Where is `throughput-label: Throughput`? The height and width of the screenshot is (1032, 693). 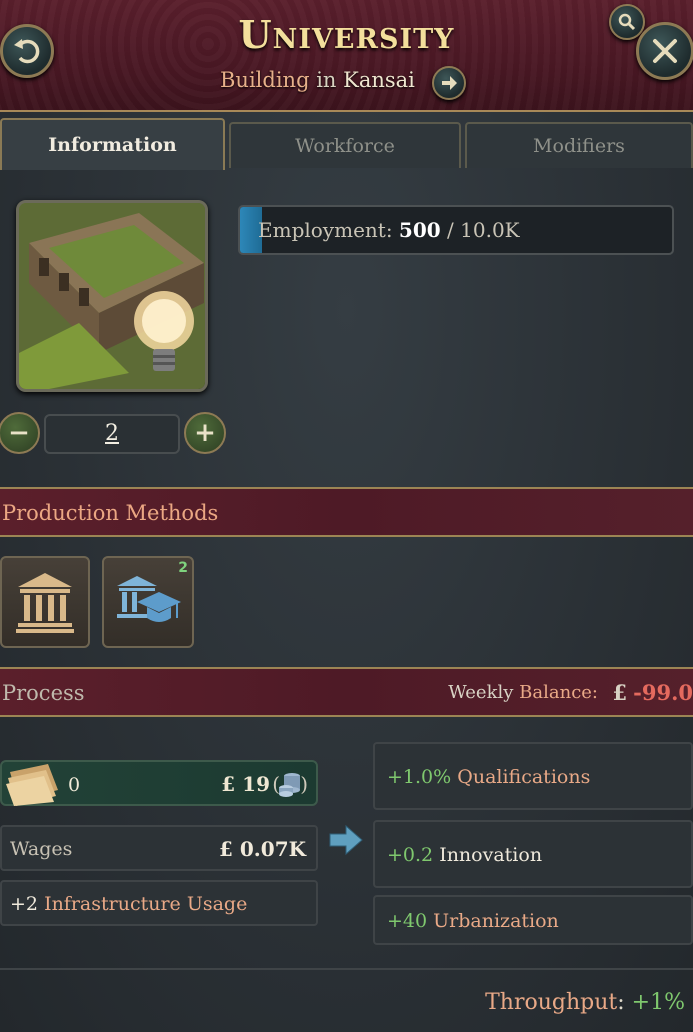 throughput-label: Throughput is located at coordinates (551, 1002).